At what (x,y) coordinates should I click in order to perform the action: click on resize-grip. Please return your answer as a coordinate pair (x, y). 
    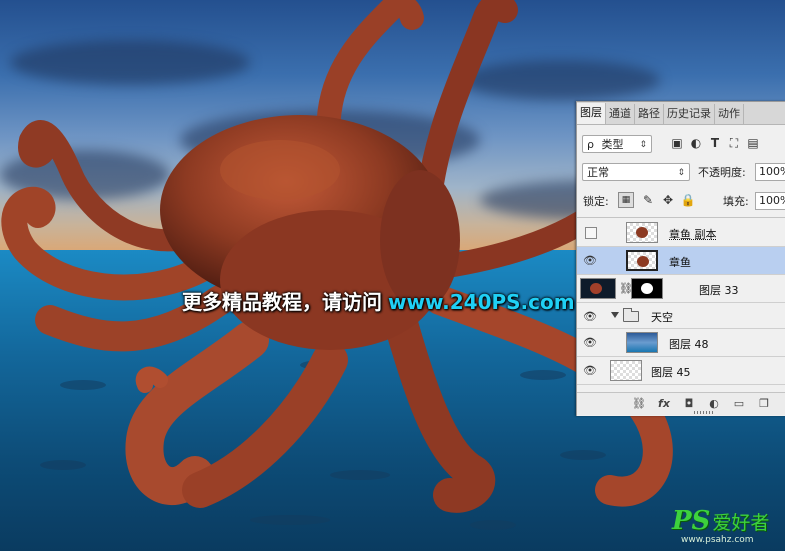
    Looking at the image, I should click on (704, 412).